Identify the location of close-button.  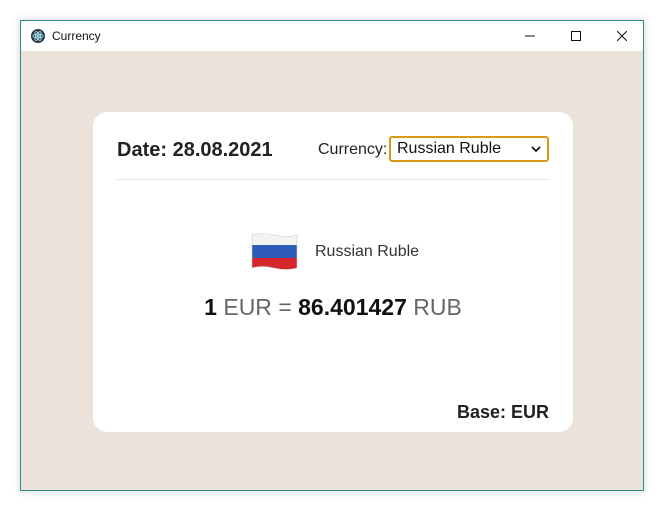
(622, 36).